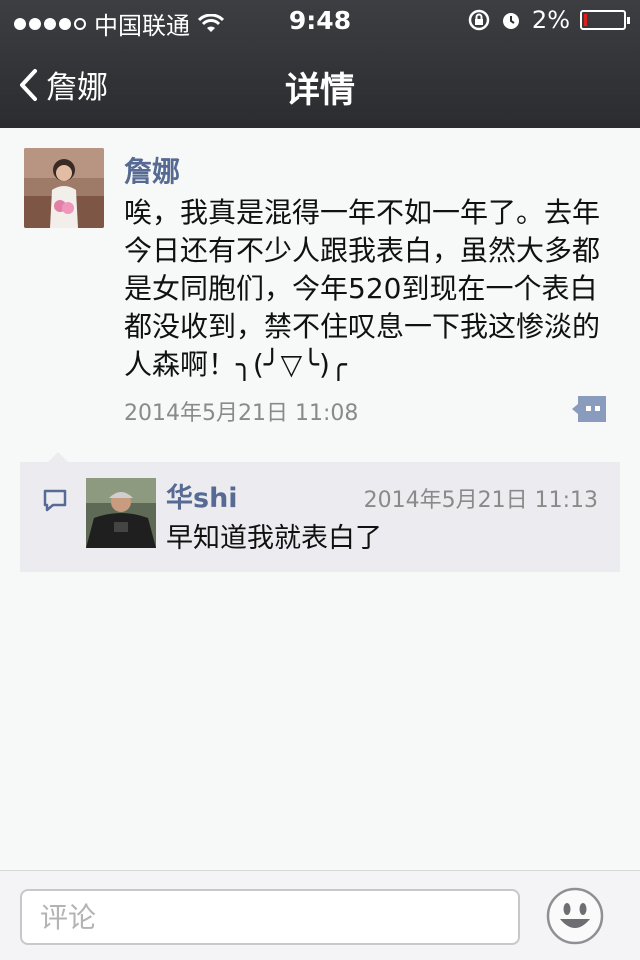  What do you see at coordinates (480, 500) in the screenshot?
I see `comment-timestamp: 2014年5月21日 11:13` at bounding box center [480, 500].